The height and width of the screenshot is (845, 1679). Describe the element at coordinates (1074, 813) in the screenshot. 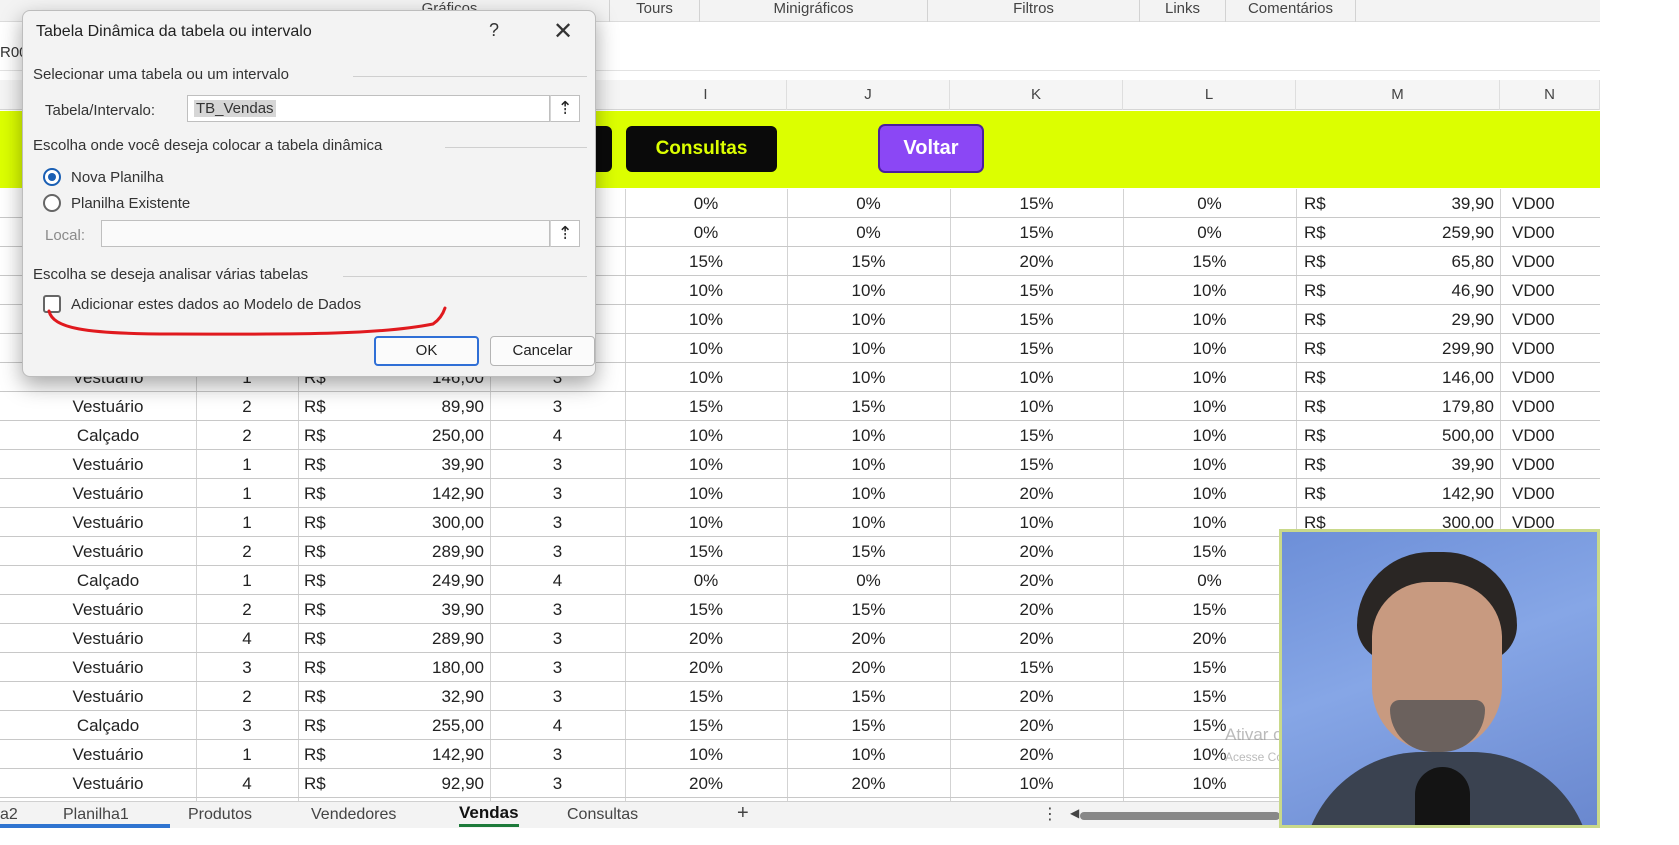

I see `scroll-left-icon: ◀` at that location.